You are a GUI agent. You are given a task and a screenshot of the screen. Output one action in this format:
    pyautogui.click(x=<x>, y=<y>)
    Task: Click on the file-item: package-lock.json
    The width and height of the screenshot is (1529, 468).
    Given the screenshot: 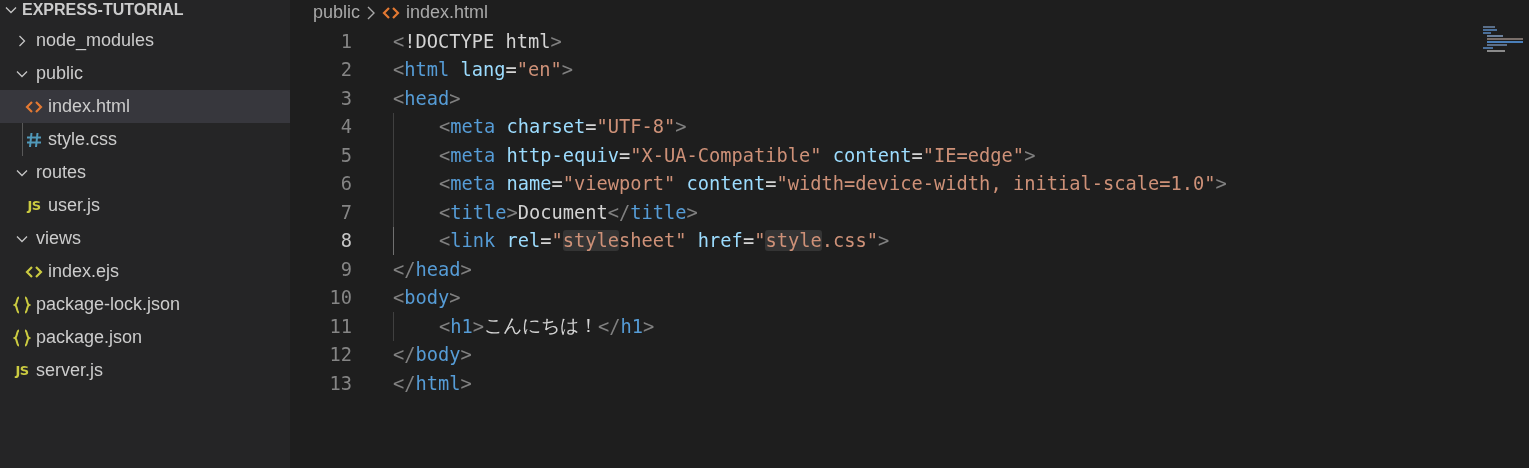 What is the action you would take?
    pyautogui.click(x=145, y=304)
    